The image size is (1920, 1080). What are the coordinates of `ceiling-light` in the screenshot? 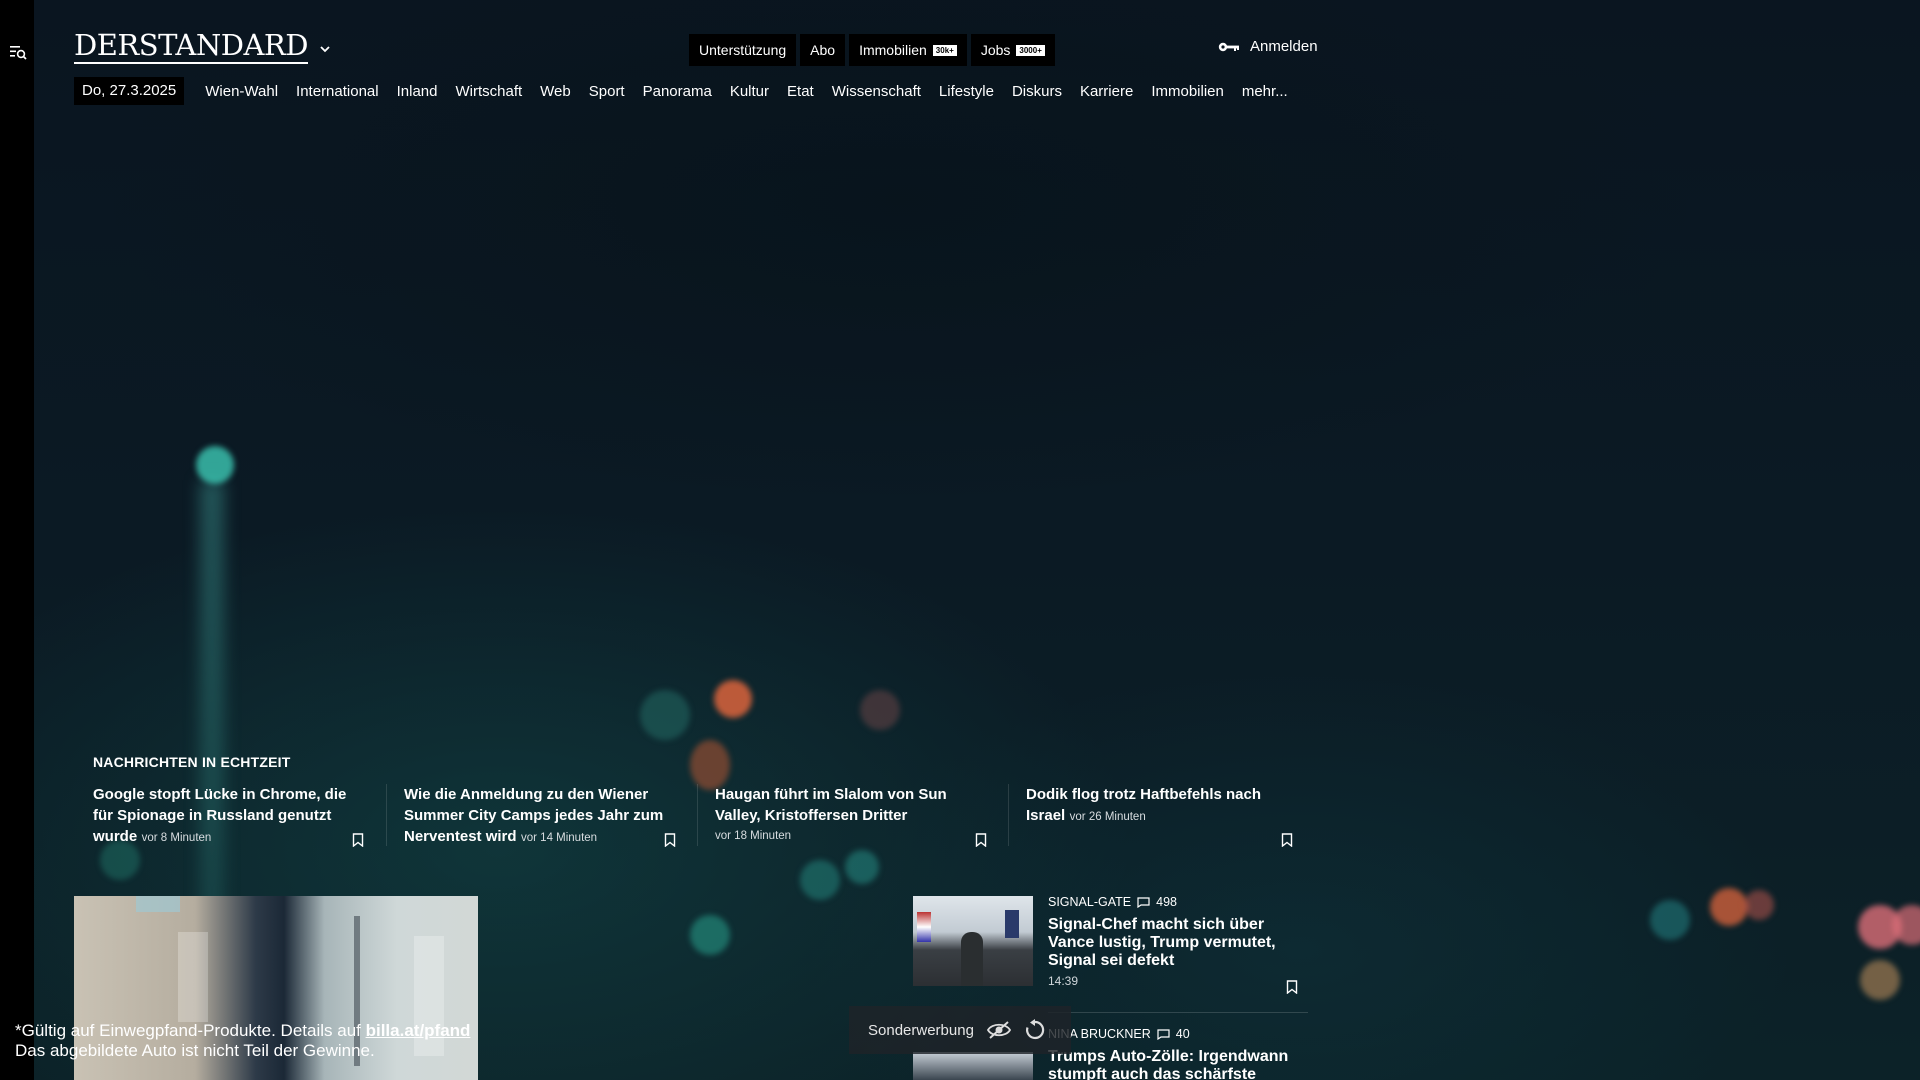 It's located at (158, 904).